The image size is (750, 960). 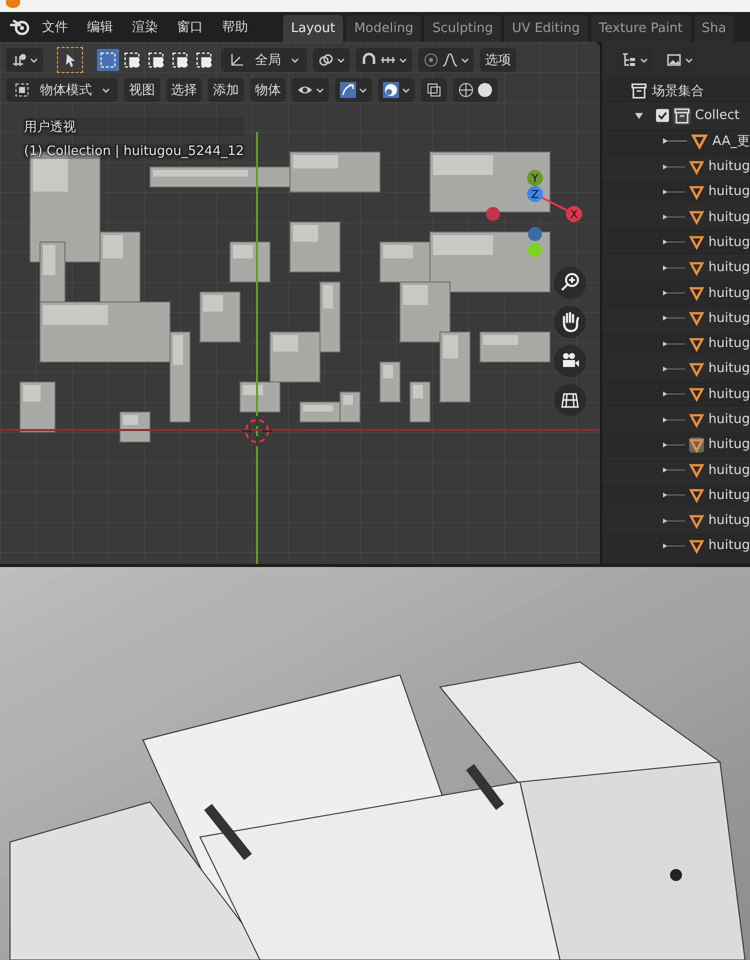 What do you see at coordinates (391, 90) in the screenshot?
I see `overlay-circles-icon` at bounding box center [391, 90].